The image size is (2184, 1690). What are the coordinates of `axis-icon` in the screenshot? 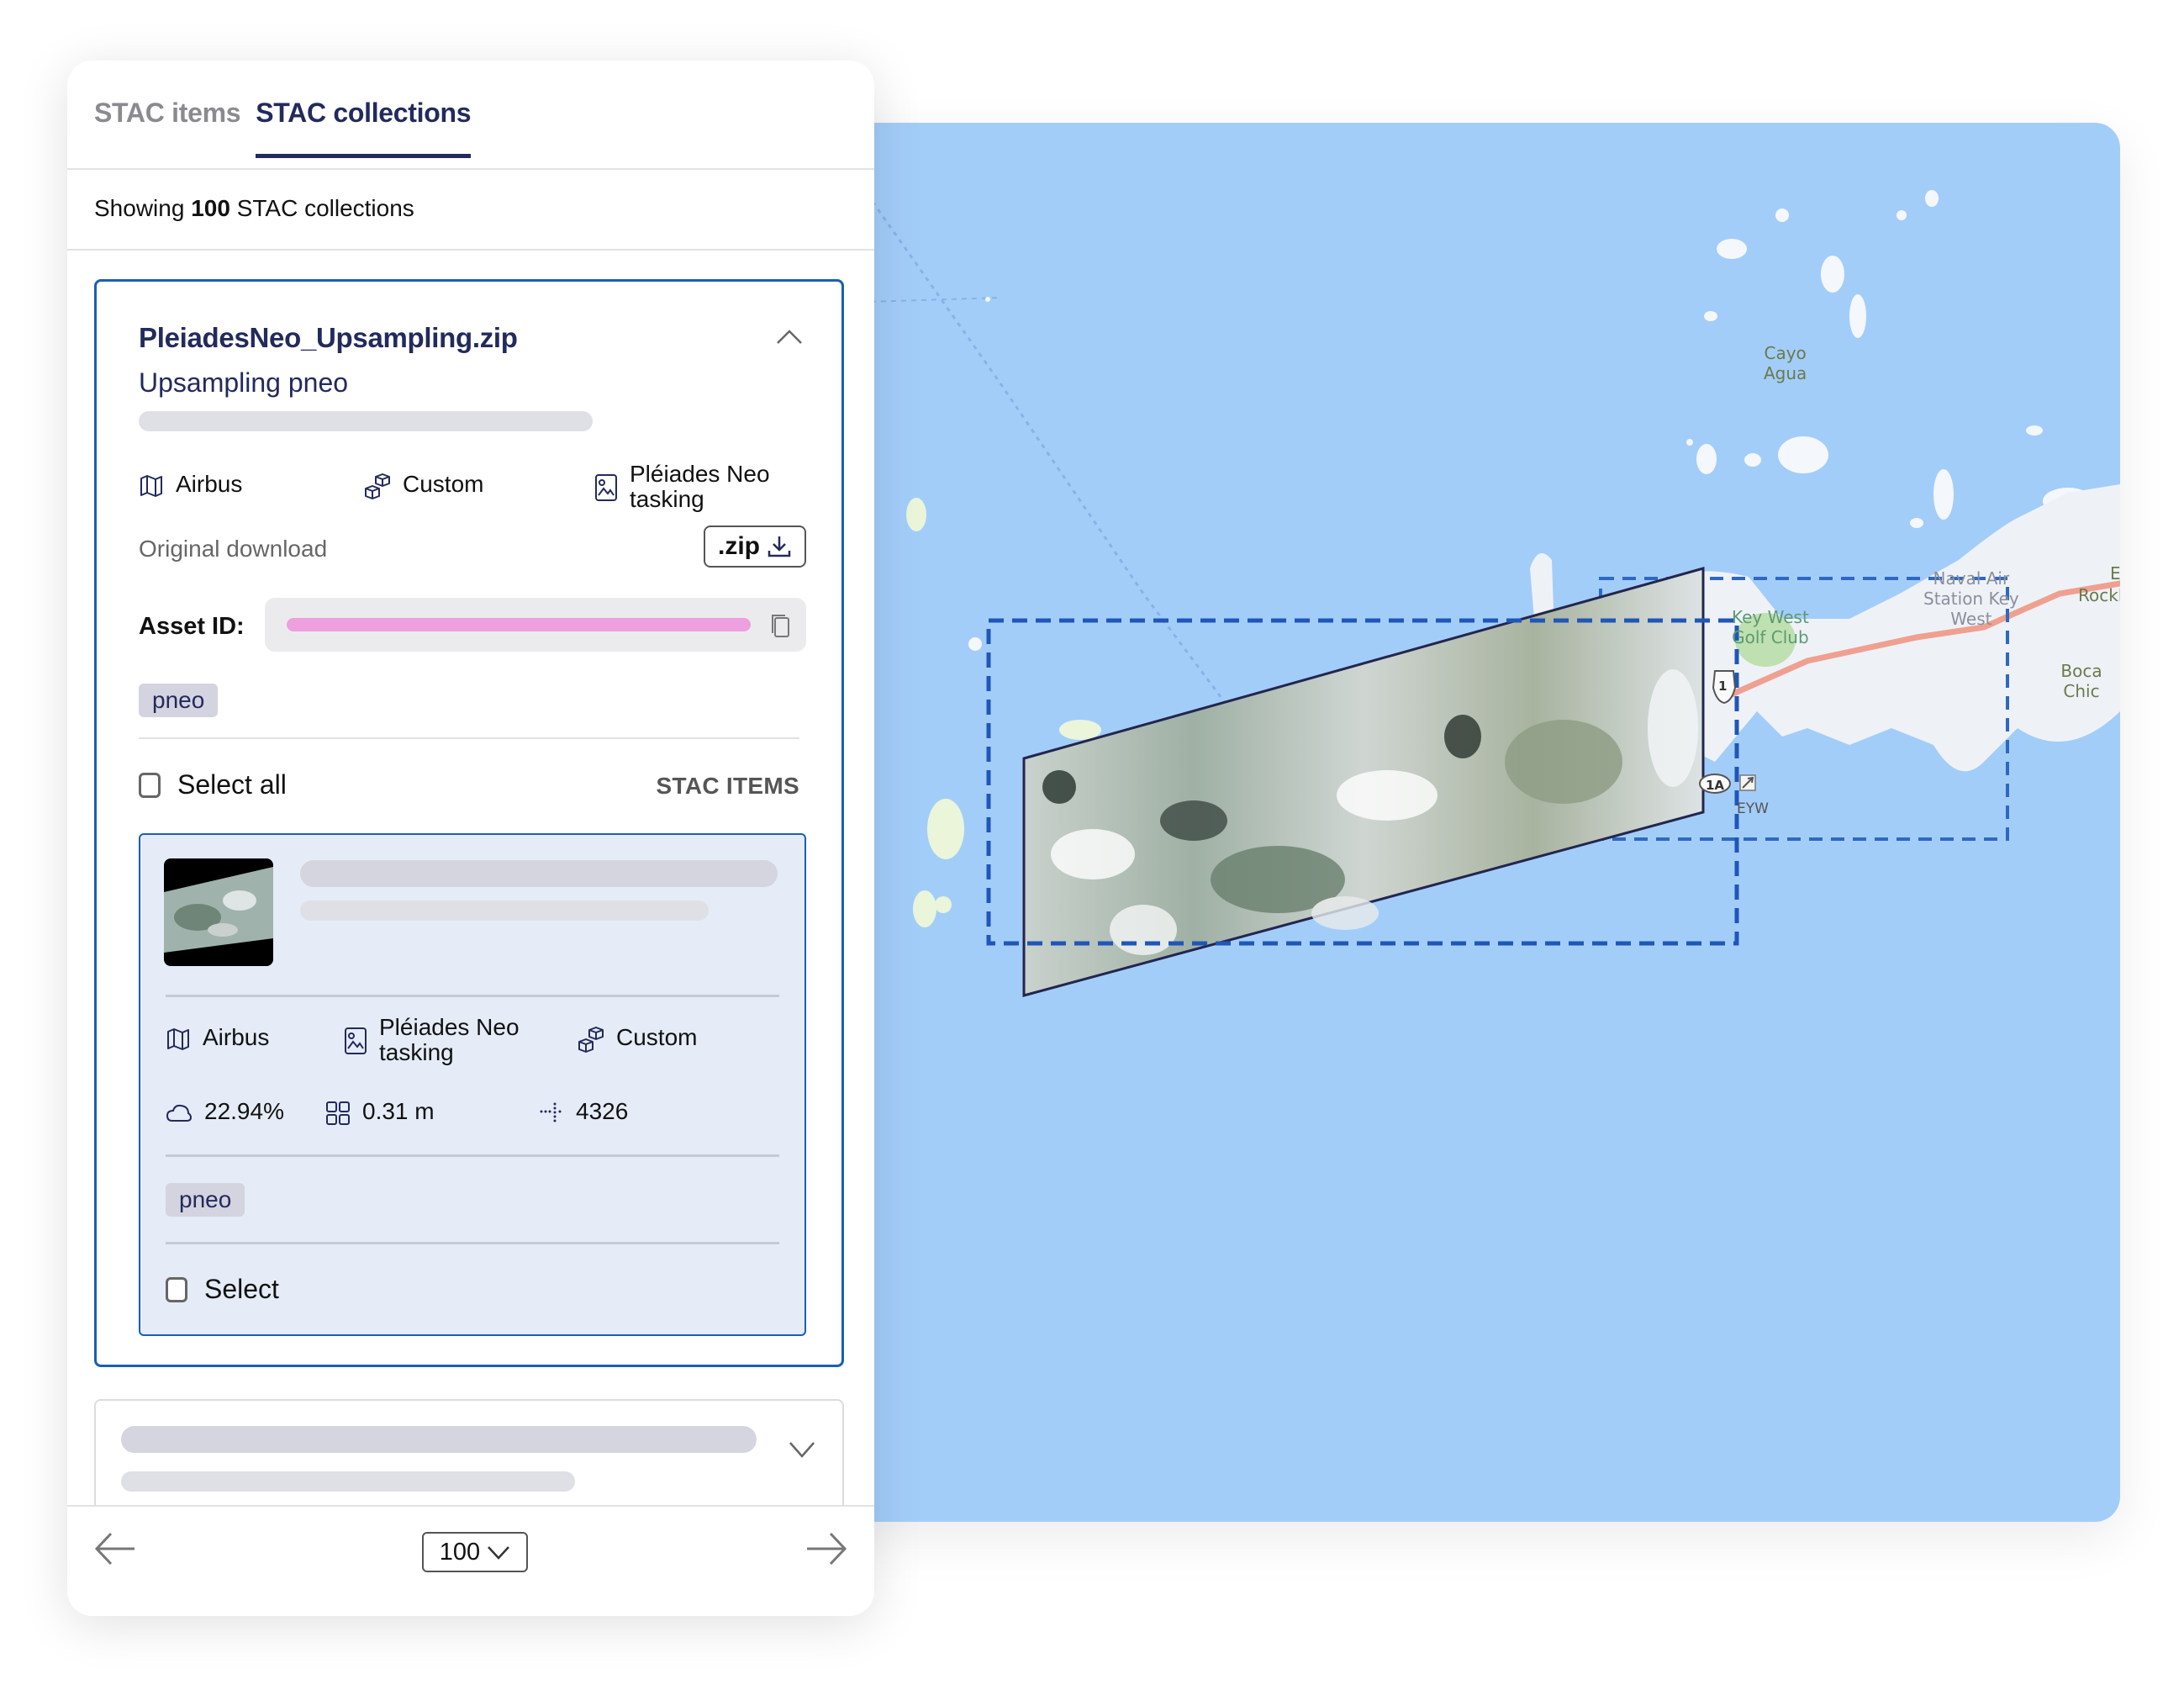 It's located at (551, 1112).